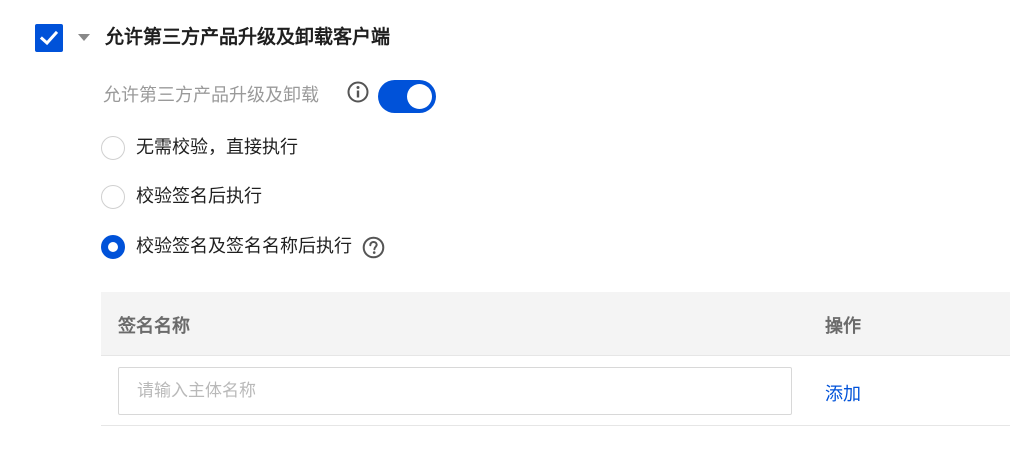 The image size is (1010, 450). I want to click on radio-label: 无需校验，直接执行, so click(217, 147).